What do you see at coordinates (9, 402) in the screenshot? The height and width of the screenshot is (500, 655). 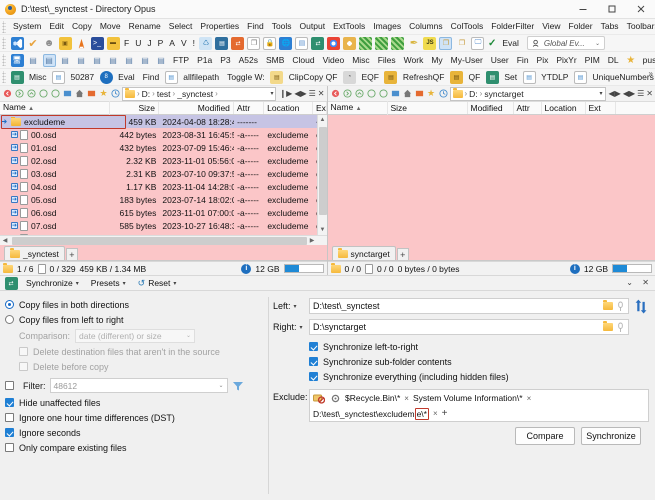 I see `checkbox-hide-unaffected` at bounding box center [9, 402].